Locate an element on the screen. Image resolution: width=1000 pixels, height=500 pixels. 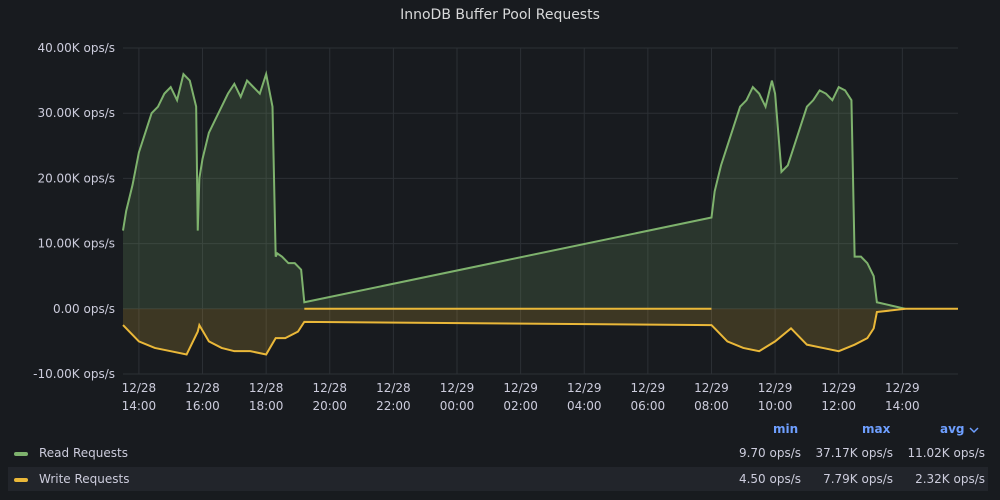
legend-header-min: min is located at coordinates (785, 429).